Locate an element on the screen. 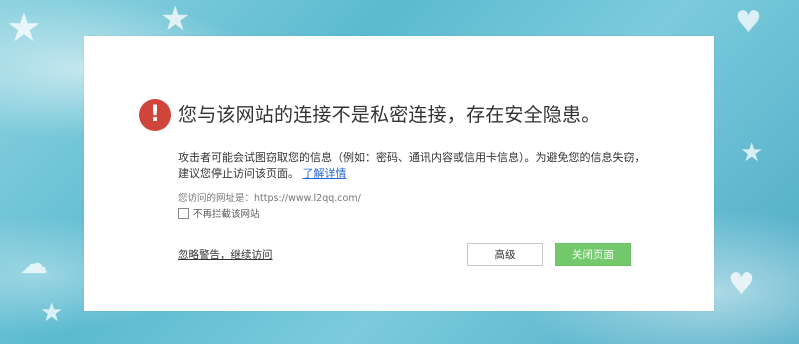  url-value: https://www.l2qq.com/ is located at coordinates (307, 198).